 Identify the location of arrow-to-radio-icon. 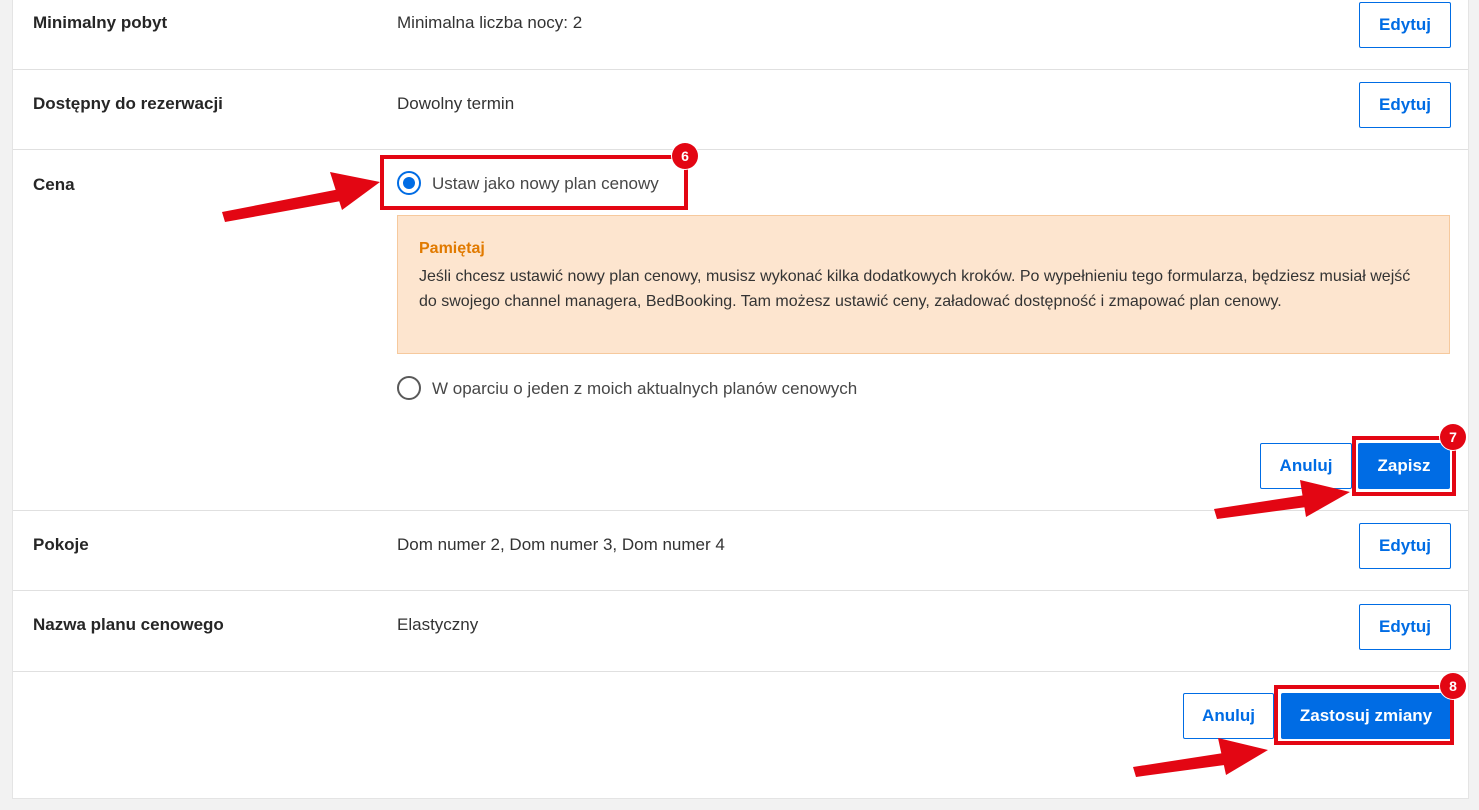
(301, 197).